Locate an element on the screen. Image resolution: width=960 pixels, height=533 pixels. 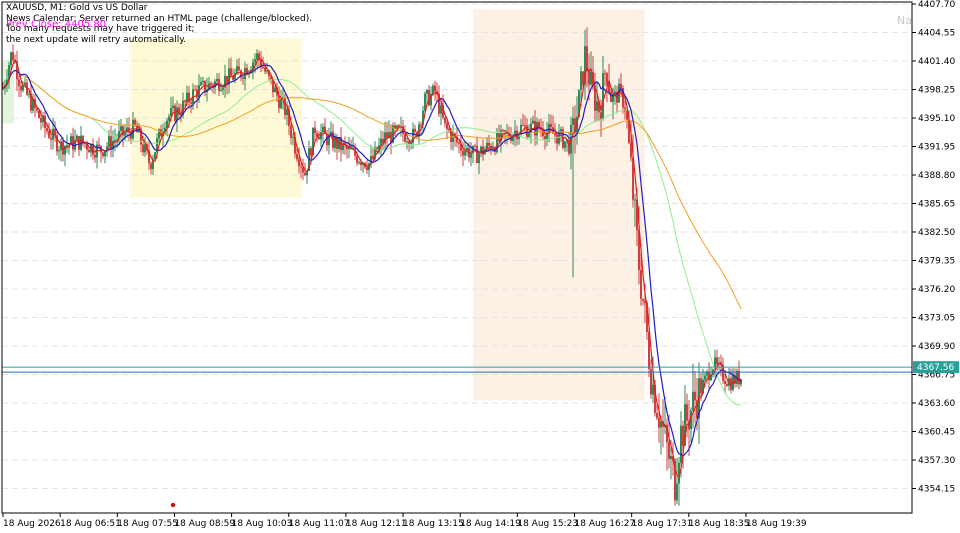
price-tick-label: 4407.70 is located at coordinates (936, 5).